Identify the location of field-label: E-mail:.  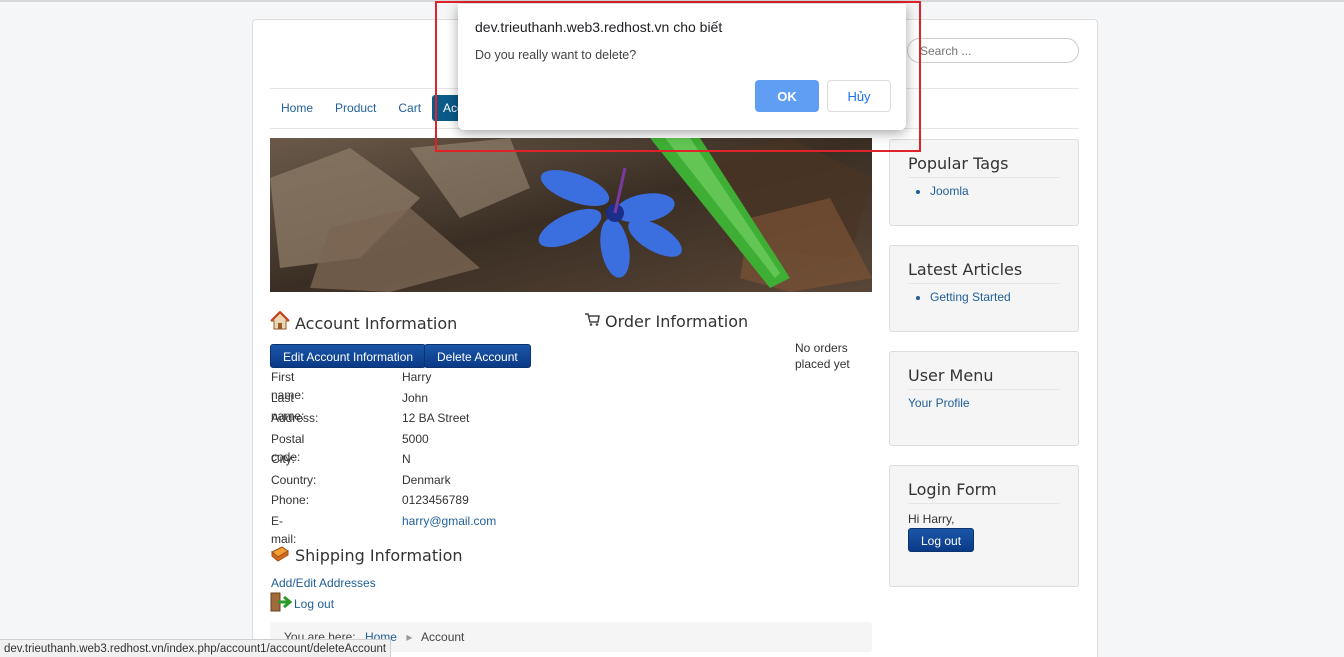
(284, 529).